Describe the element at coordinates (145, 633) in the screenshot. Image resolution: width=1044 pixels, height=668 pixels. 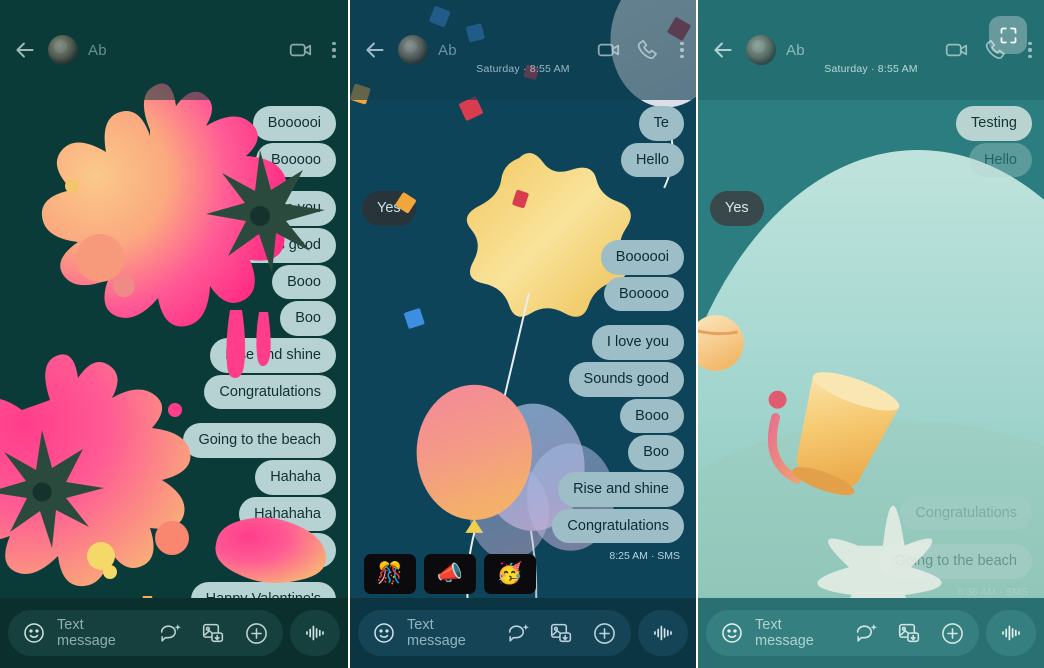
I see `message-input-pill-1: Text message` at that location.